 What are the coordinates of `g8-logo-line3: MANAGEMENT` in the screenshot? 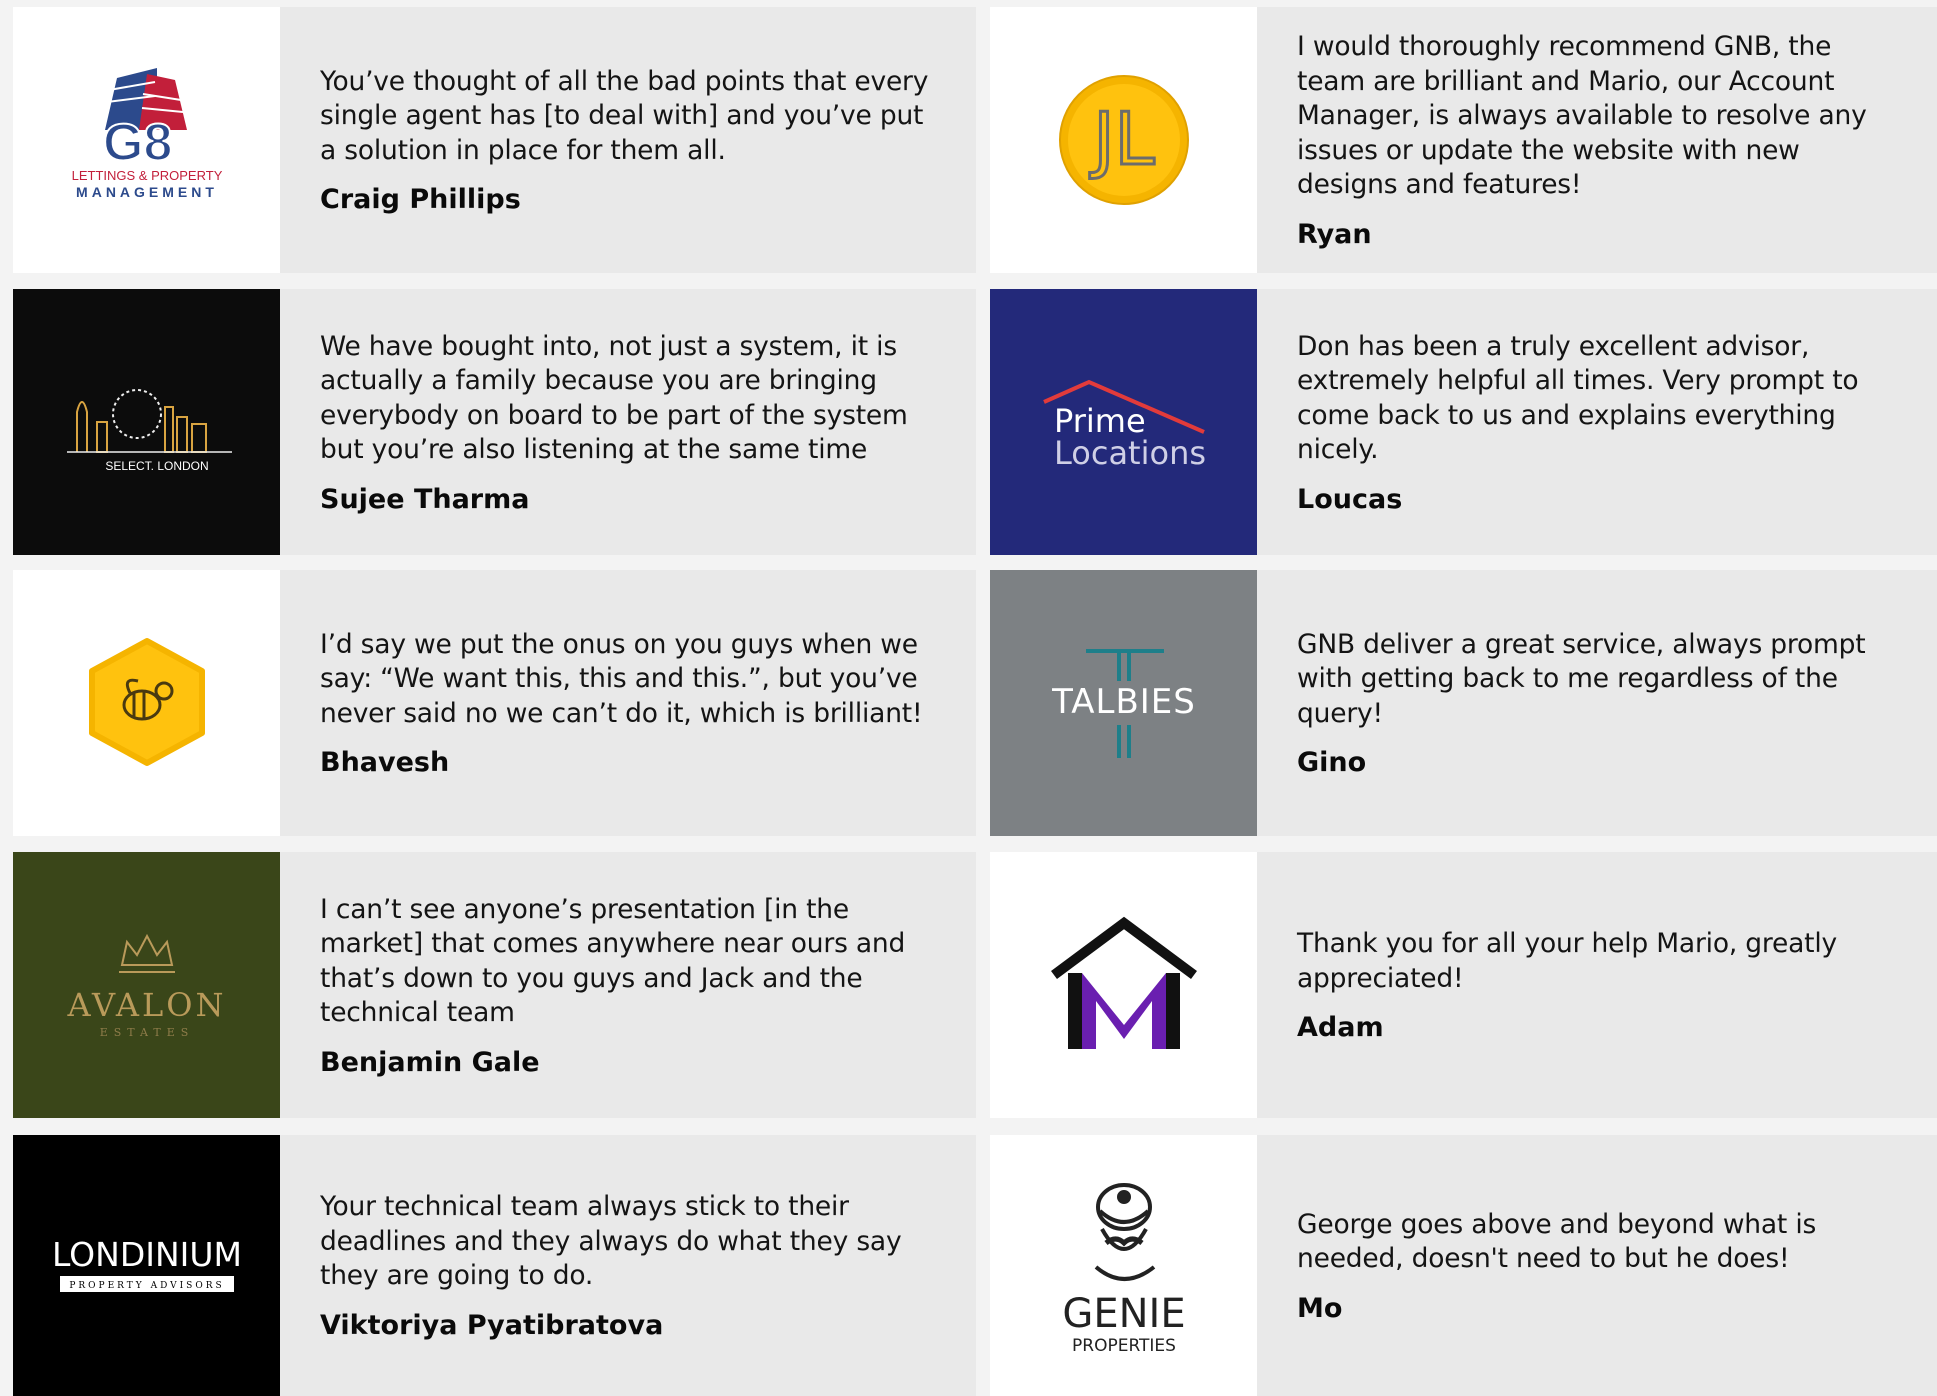 It's located at (147, 192).